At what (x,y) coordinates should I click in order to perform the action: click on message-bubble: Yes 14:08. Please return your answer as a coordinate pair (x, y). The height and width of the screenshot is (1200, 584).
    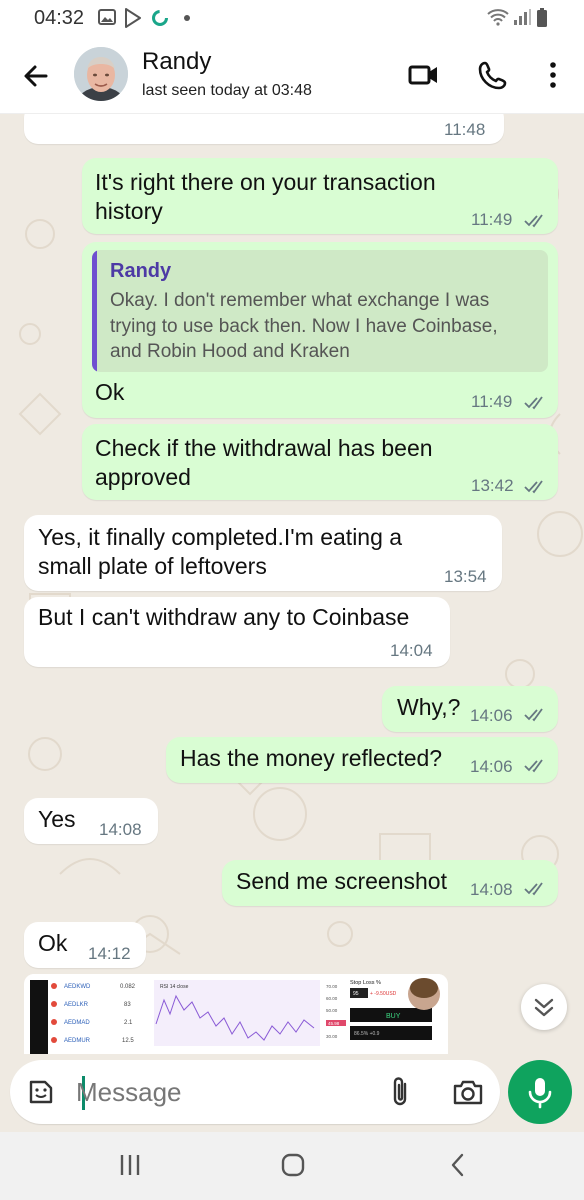
    Looking at the image, I should click on (91, 821).